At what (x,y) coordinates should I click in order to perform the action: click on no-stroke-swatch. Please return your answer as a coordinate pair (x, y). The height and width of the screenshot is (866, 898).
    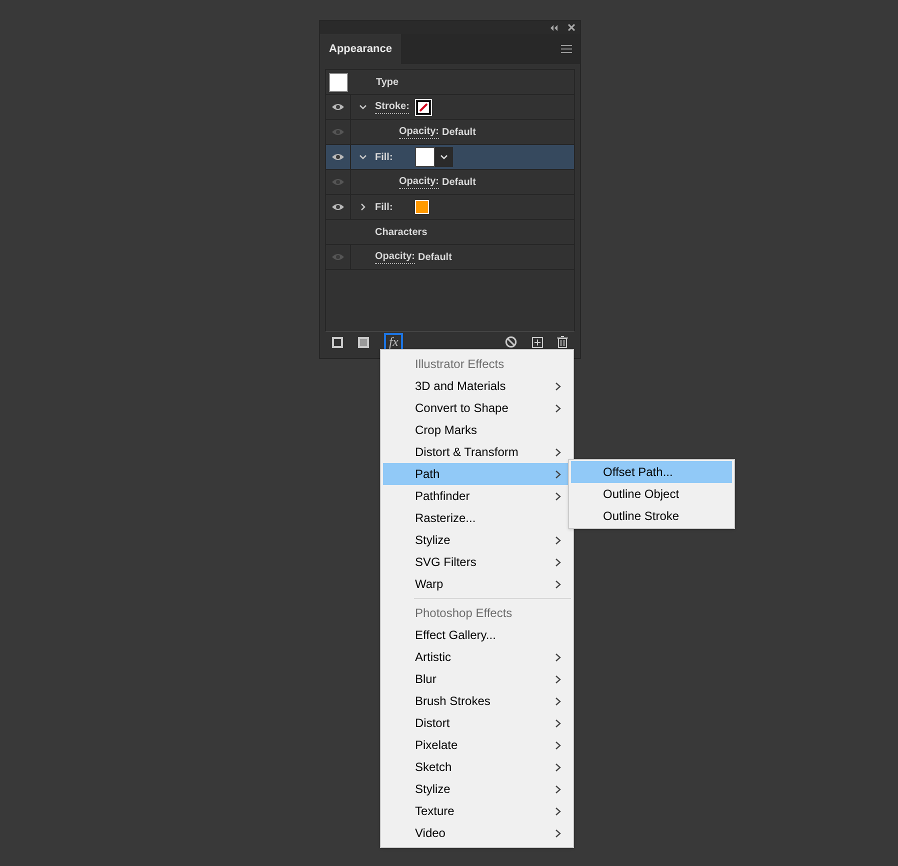
    Looking at the image, I should click on (423, 107).